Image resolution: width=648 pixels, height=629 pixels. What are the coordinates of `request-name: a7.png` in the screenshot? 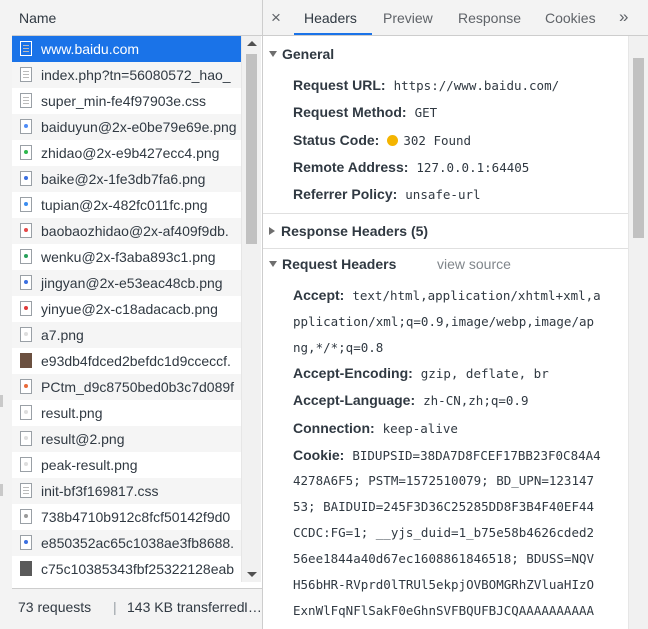 It's located at (62, 335).